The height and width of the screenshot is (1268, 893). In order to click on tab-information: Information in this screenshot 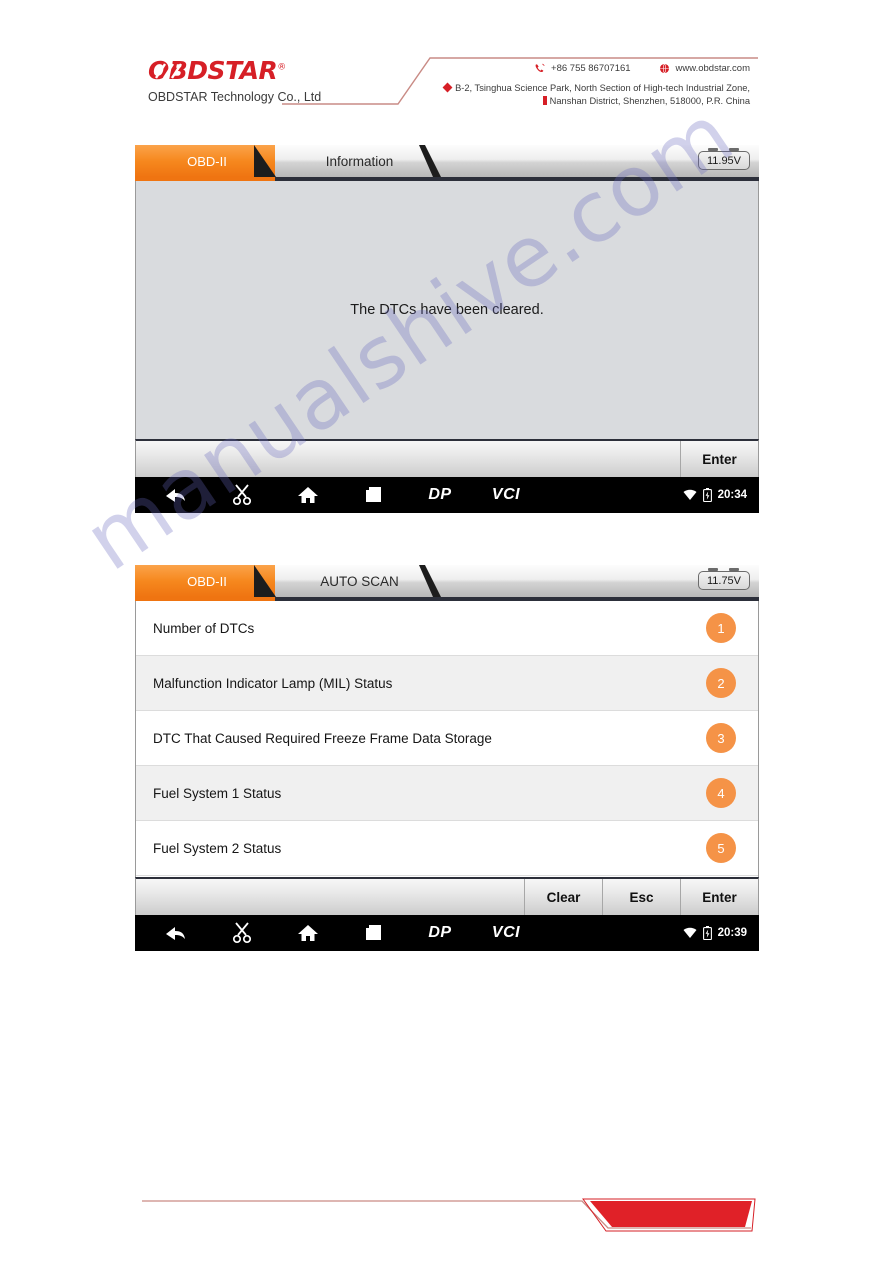, I will do `click(358, 161)`.